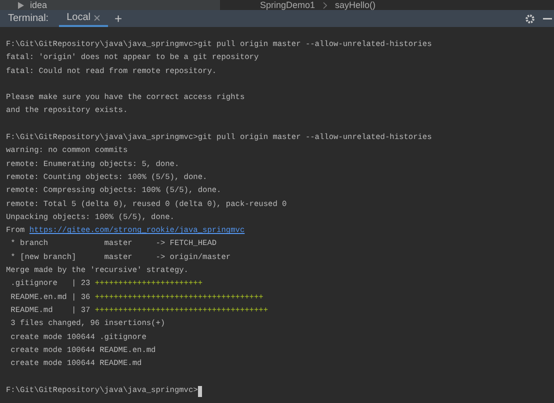  What do you see at coordinates (83, 18) in the screenshot?
I see `terminal-tab: Local` at bounding box center [83, 18].